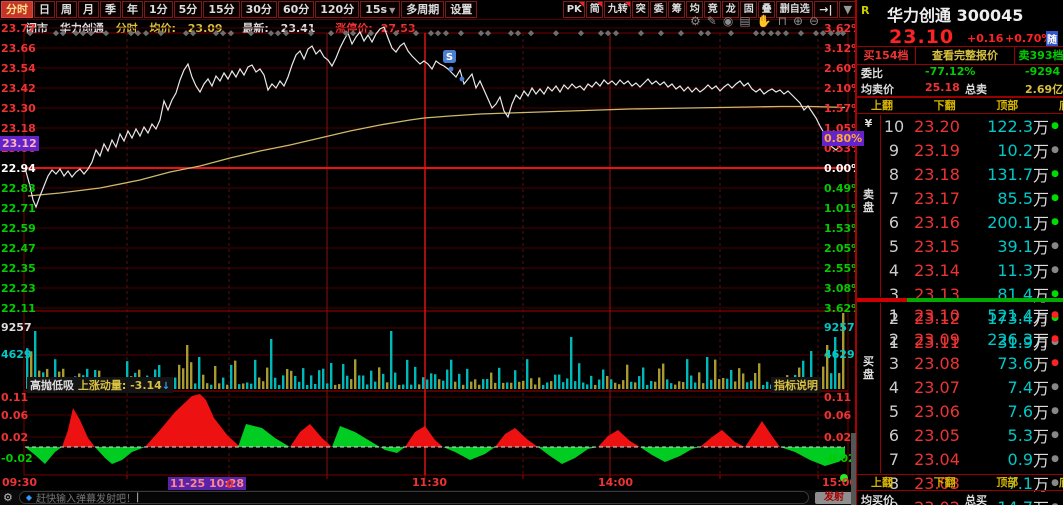 The image size is (1063, 505). Describe the element at coordinates (18, 228) in the screenshot. I see `axis-tick: 22.59` at that location.